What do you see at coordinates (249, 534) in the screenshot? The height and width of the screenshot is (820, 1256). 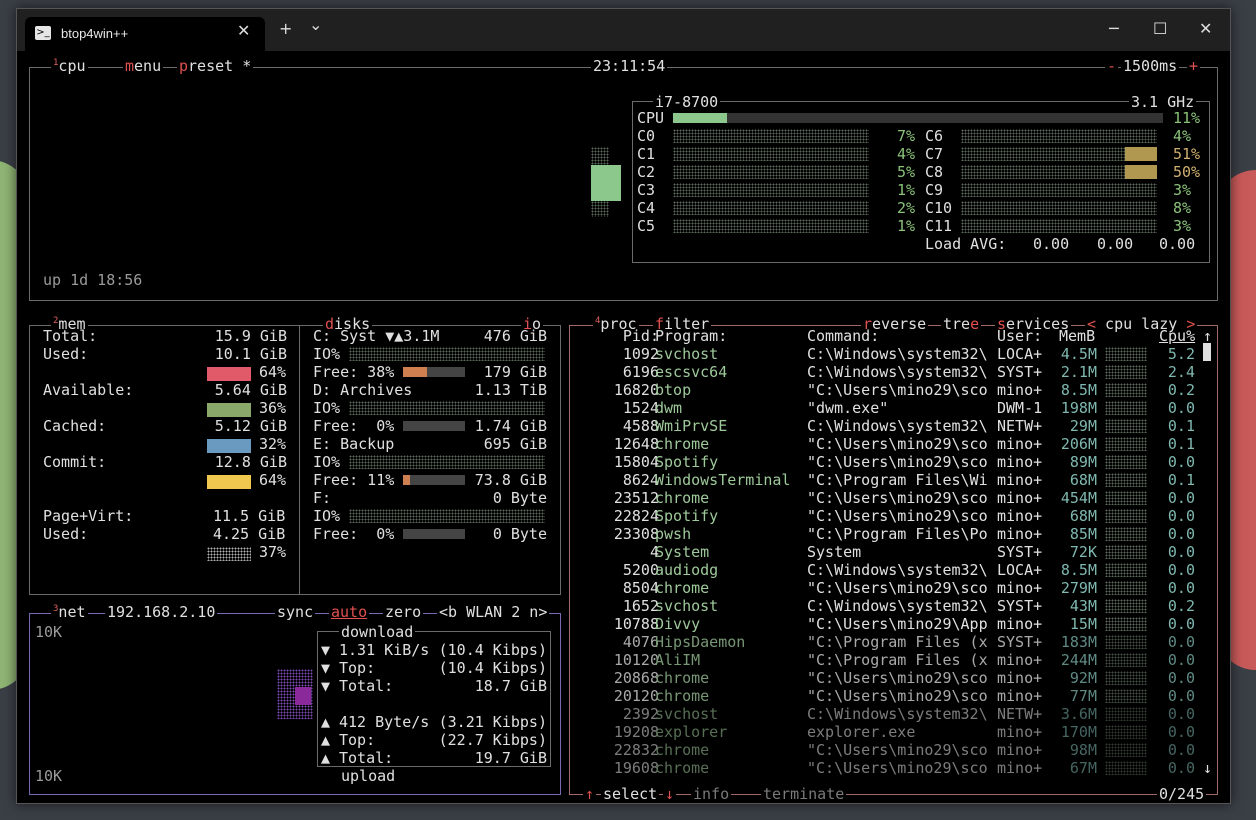 I see `pagevirt-used: 4.25 GiB` at bounding box center [249, 534].